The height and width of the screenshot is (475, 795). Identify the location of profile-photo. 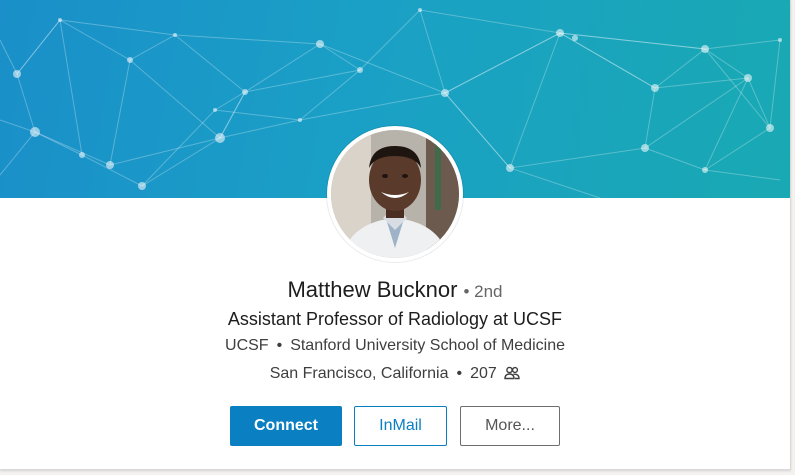
(395, 194).